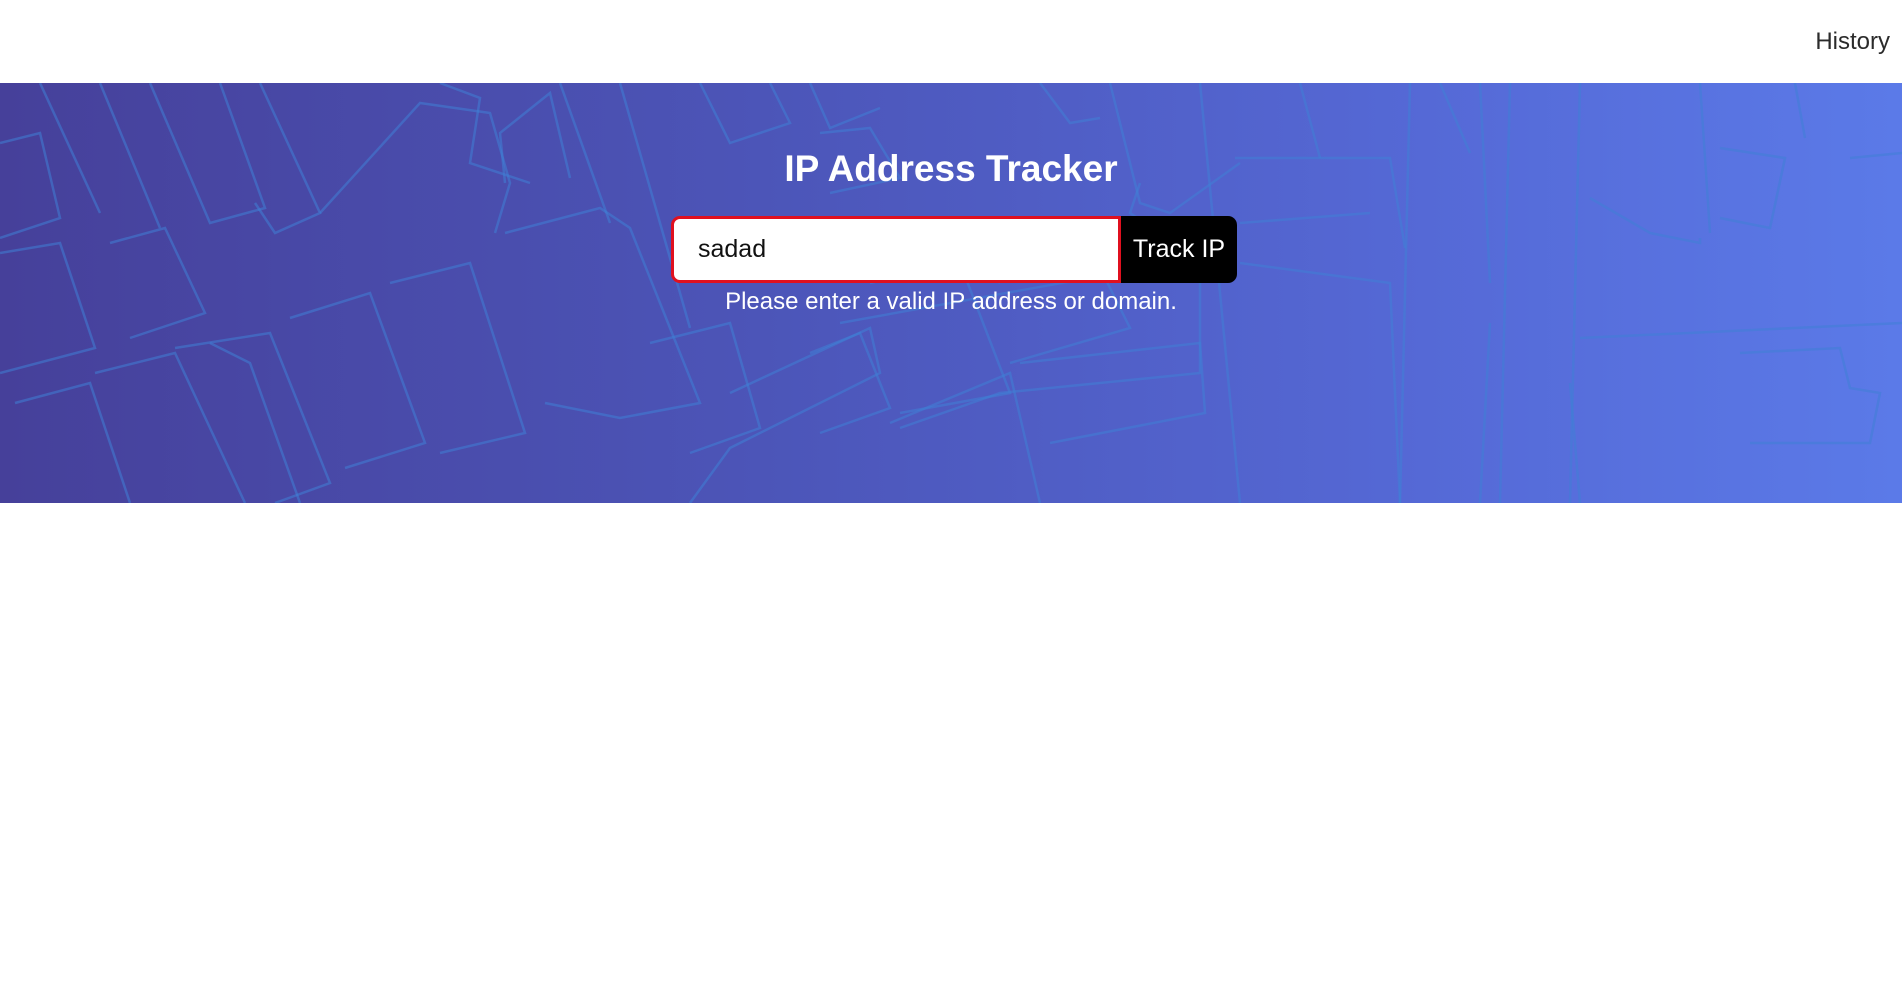  Describe the element at coordinates (896, 249) in the screenshot. I see `ip-search-input` at that location.